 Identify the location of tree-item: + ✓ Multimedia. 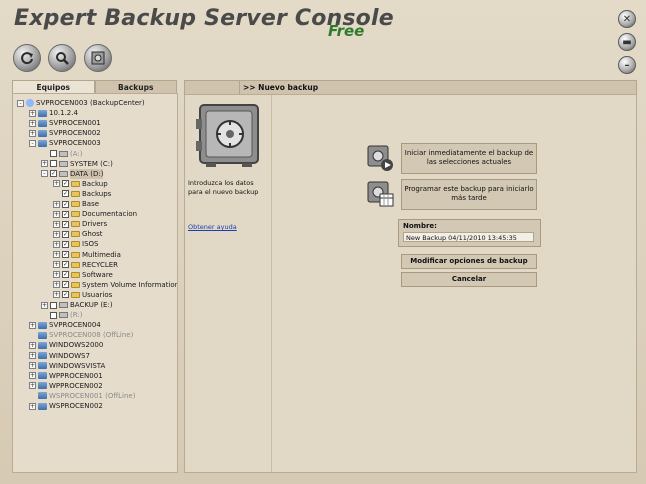
(87, 255).